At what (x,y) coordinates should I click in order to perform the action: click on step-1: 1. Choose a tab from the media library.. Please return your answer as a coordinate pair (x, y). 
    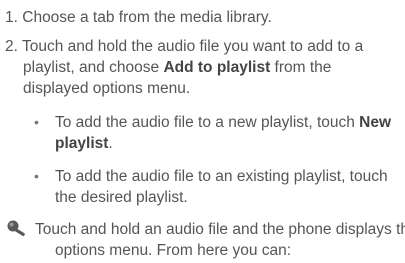
    Looking at the image, I should click on (138, 17).